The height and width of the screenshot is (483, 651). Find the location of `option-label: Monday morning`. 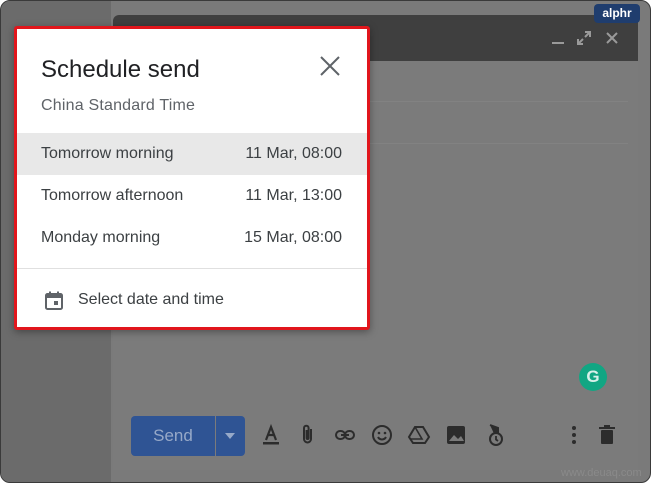

option-label: Monday morning is located at coordinates (101, 237).